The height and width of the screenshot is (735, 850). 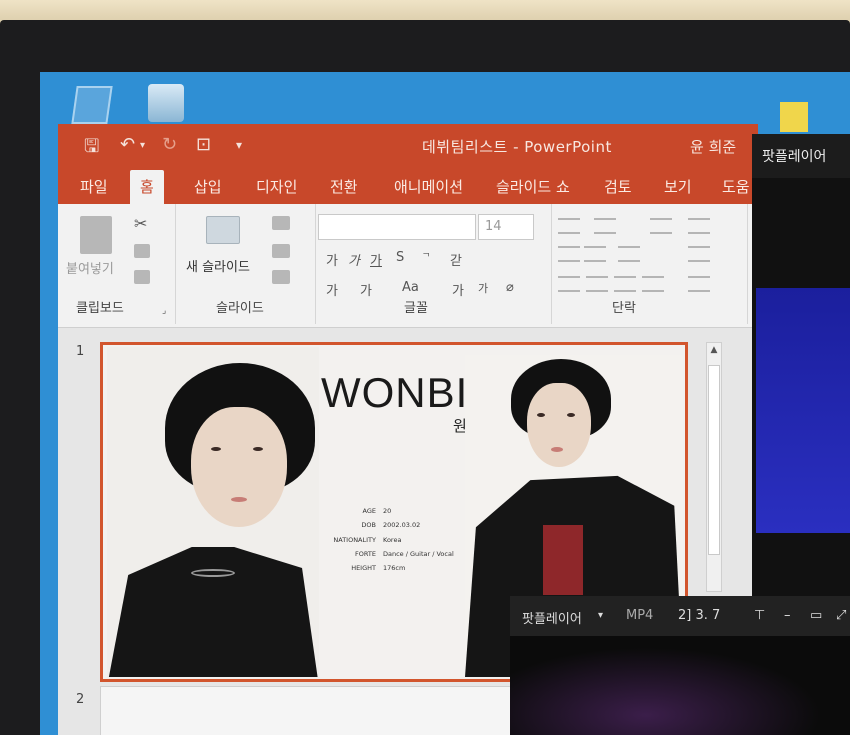 What do you see at coordinates (332, 289) in the screenshot?
I see `font-color-icon: 가` at bounding box center [332, 289].